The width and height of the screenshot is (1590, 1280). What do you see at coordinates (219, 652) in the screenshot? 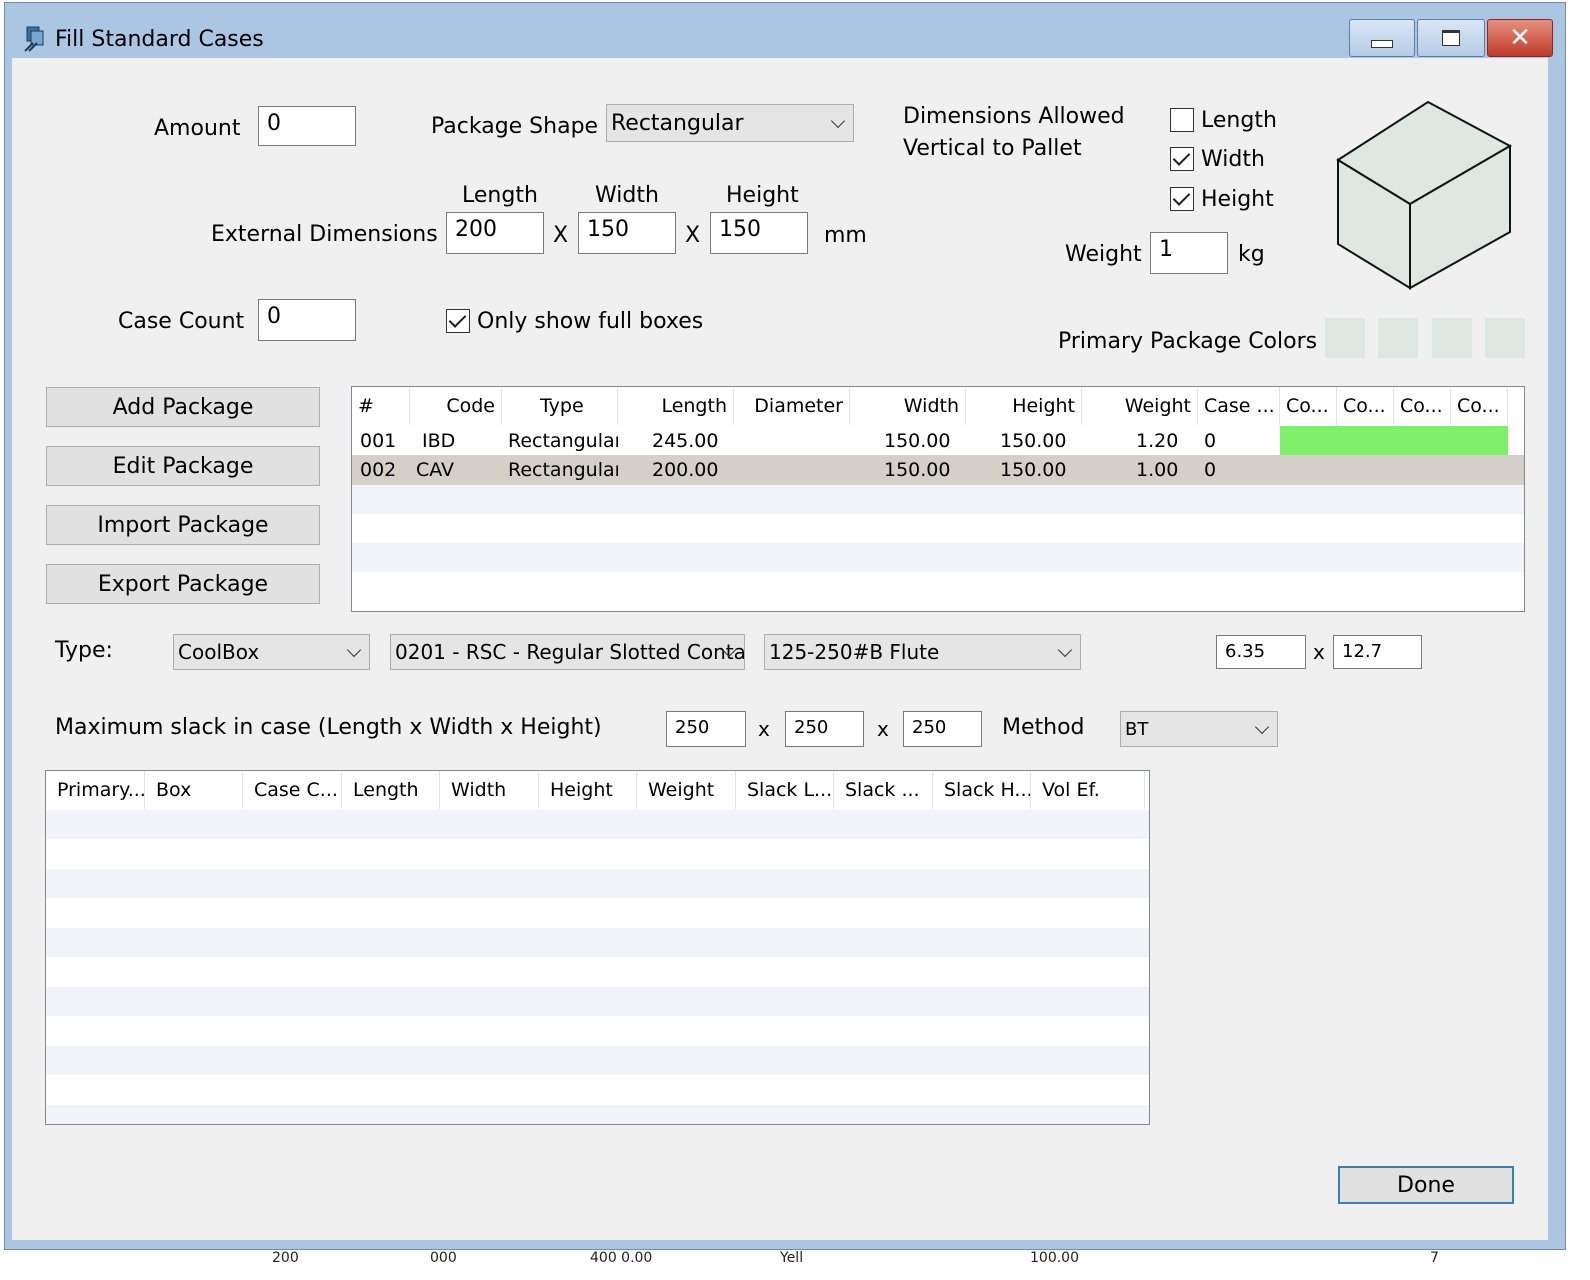
I see `type-select-value: CoolBox` at bounding box center [219, 652].